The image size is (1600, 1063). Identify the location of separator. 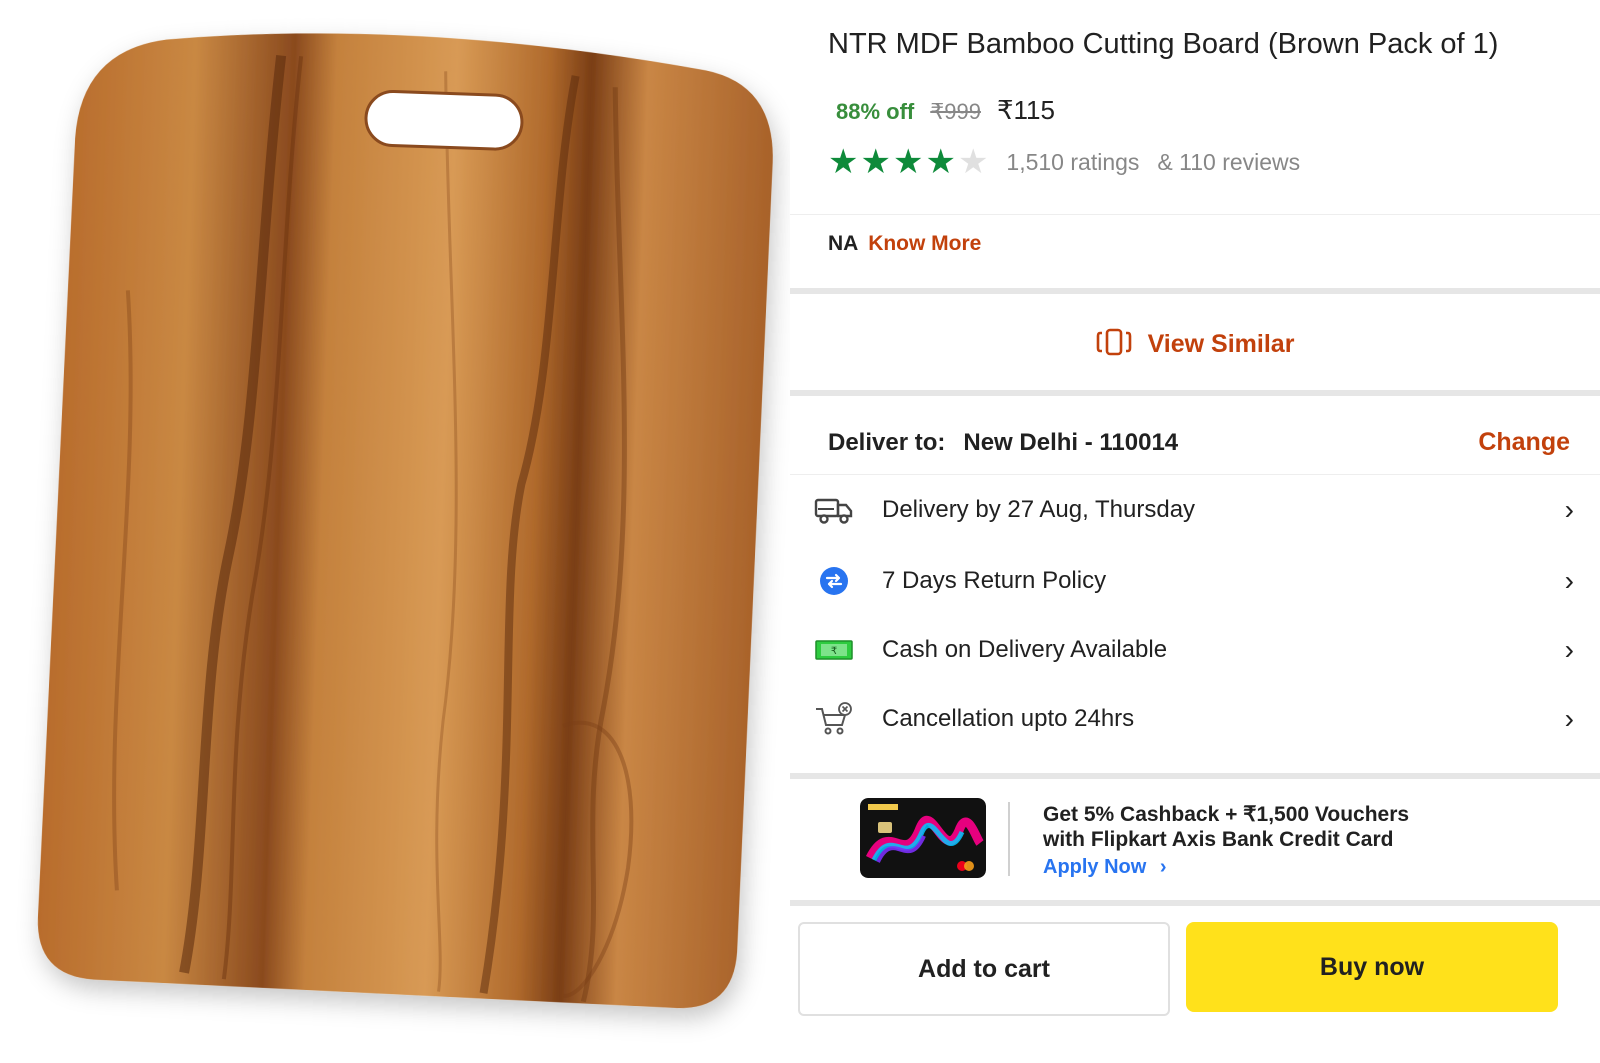
(1009, 839).